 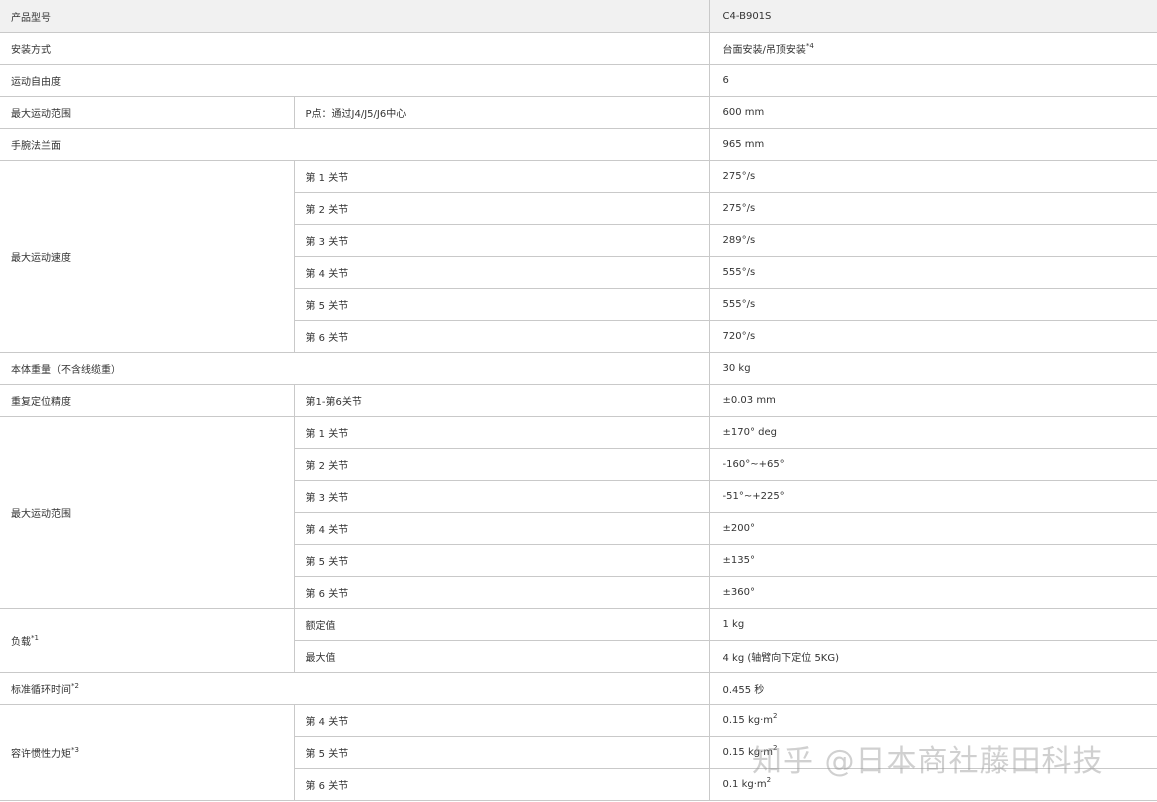 What do you see at coordinates (932, 432) in the screenshot?
I see `range-joint-value: ±170° deg` at bounding box center [932, 432].